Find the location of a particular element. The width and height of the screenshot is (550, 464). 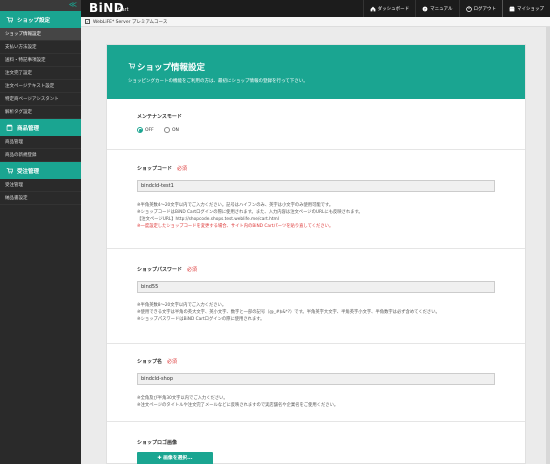

shop-password-note-1: ※半角英数8～20文字以内でご入力ください。 is located at coordinates (182, 305).